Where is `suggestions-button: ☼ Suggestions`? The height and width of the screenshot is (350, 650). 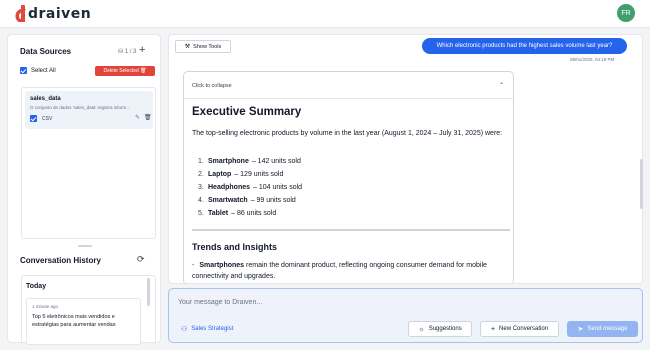
suggestions-button: ☼ Suggestions is located at coordinates (440, 329).